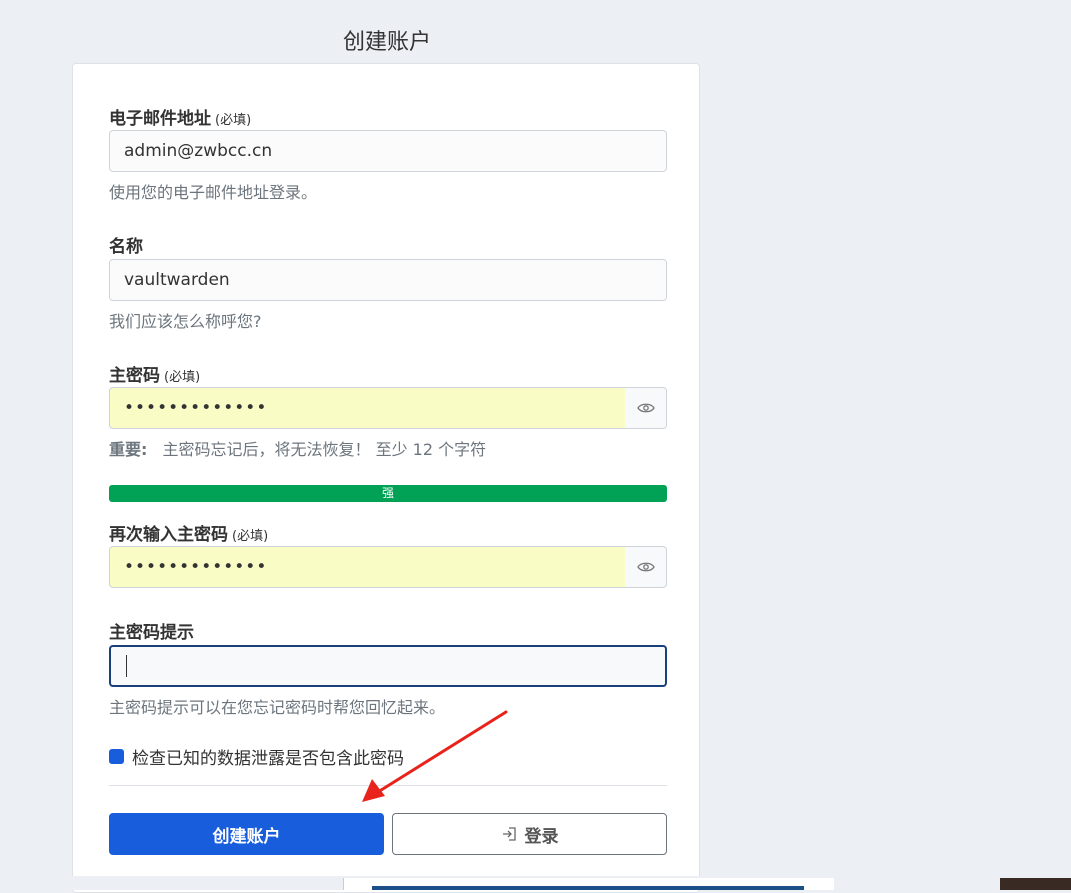 This screenshot has height=893, width=1071. I want to click on annotation-arrow, so click(435, 756).